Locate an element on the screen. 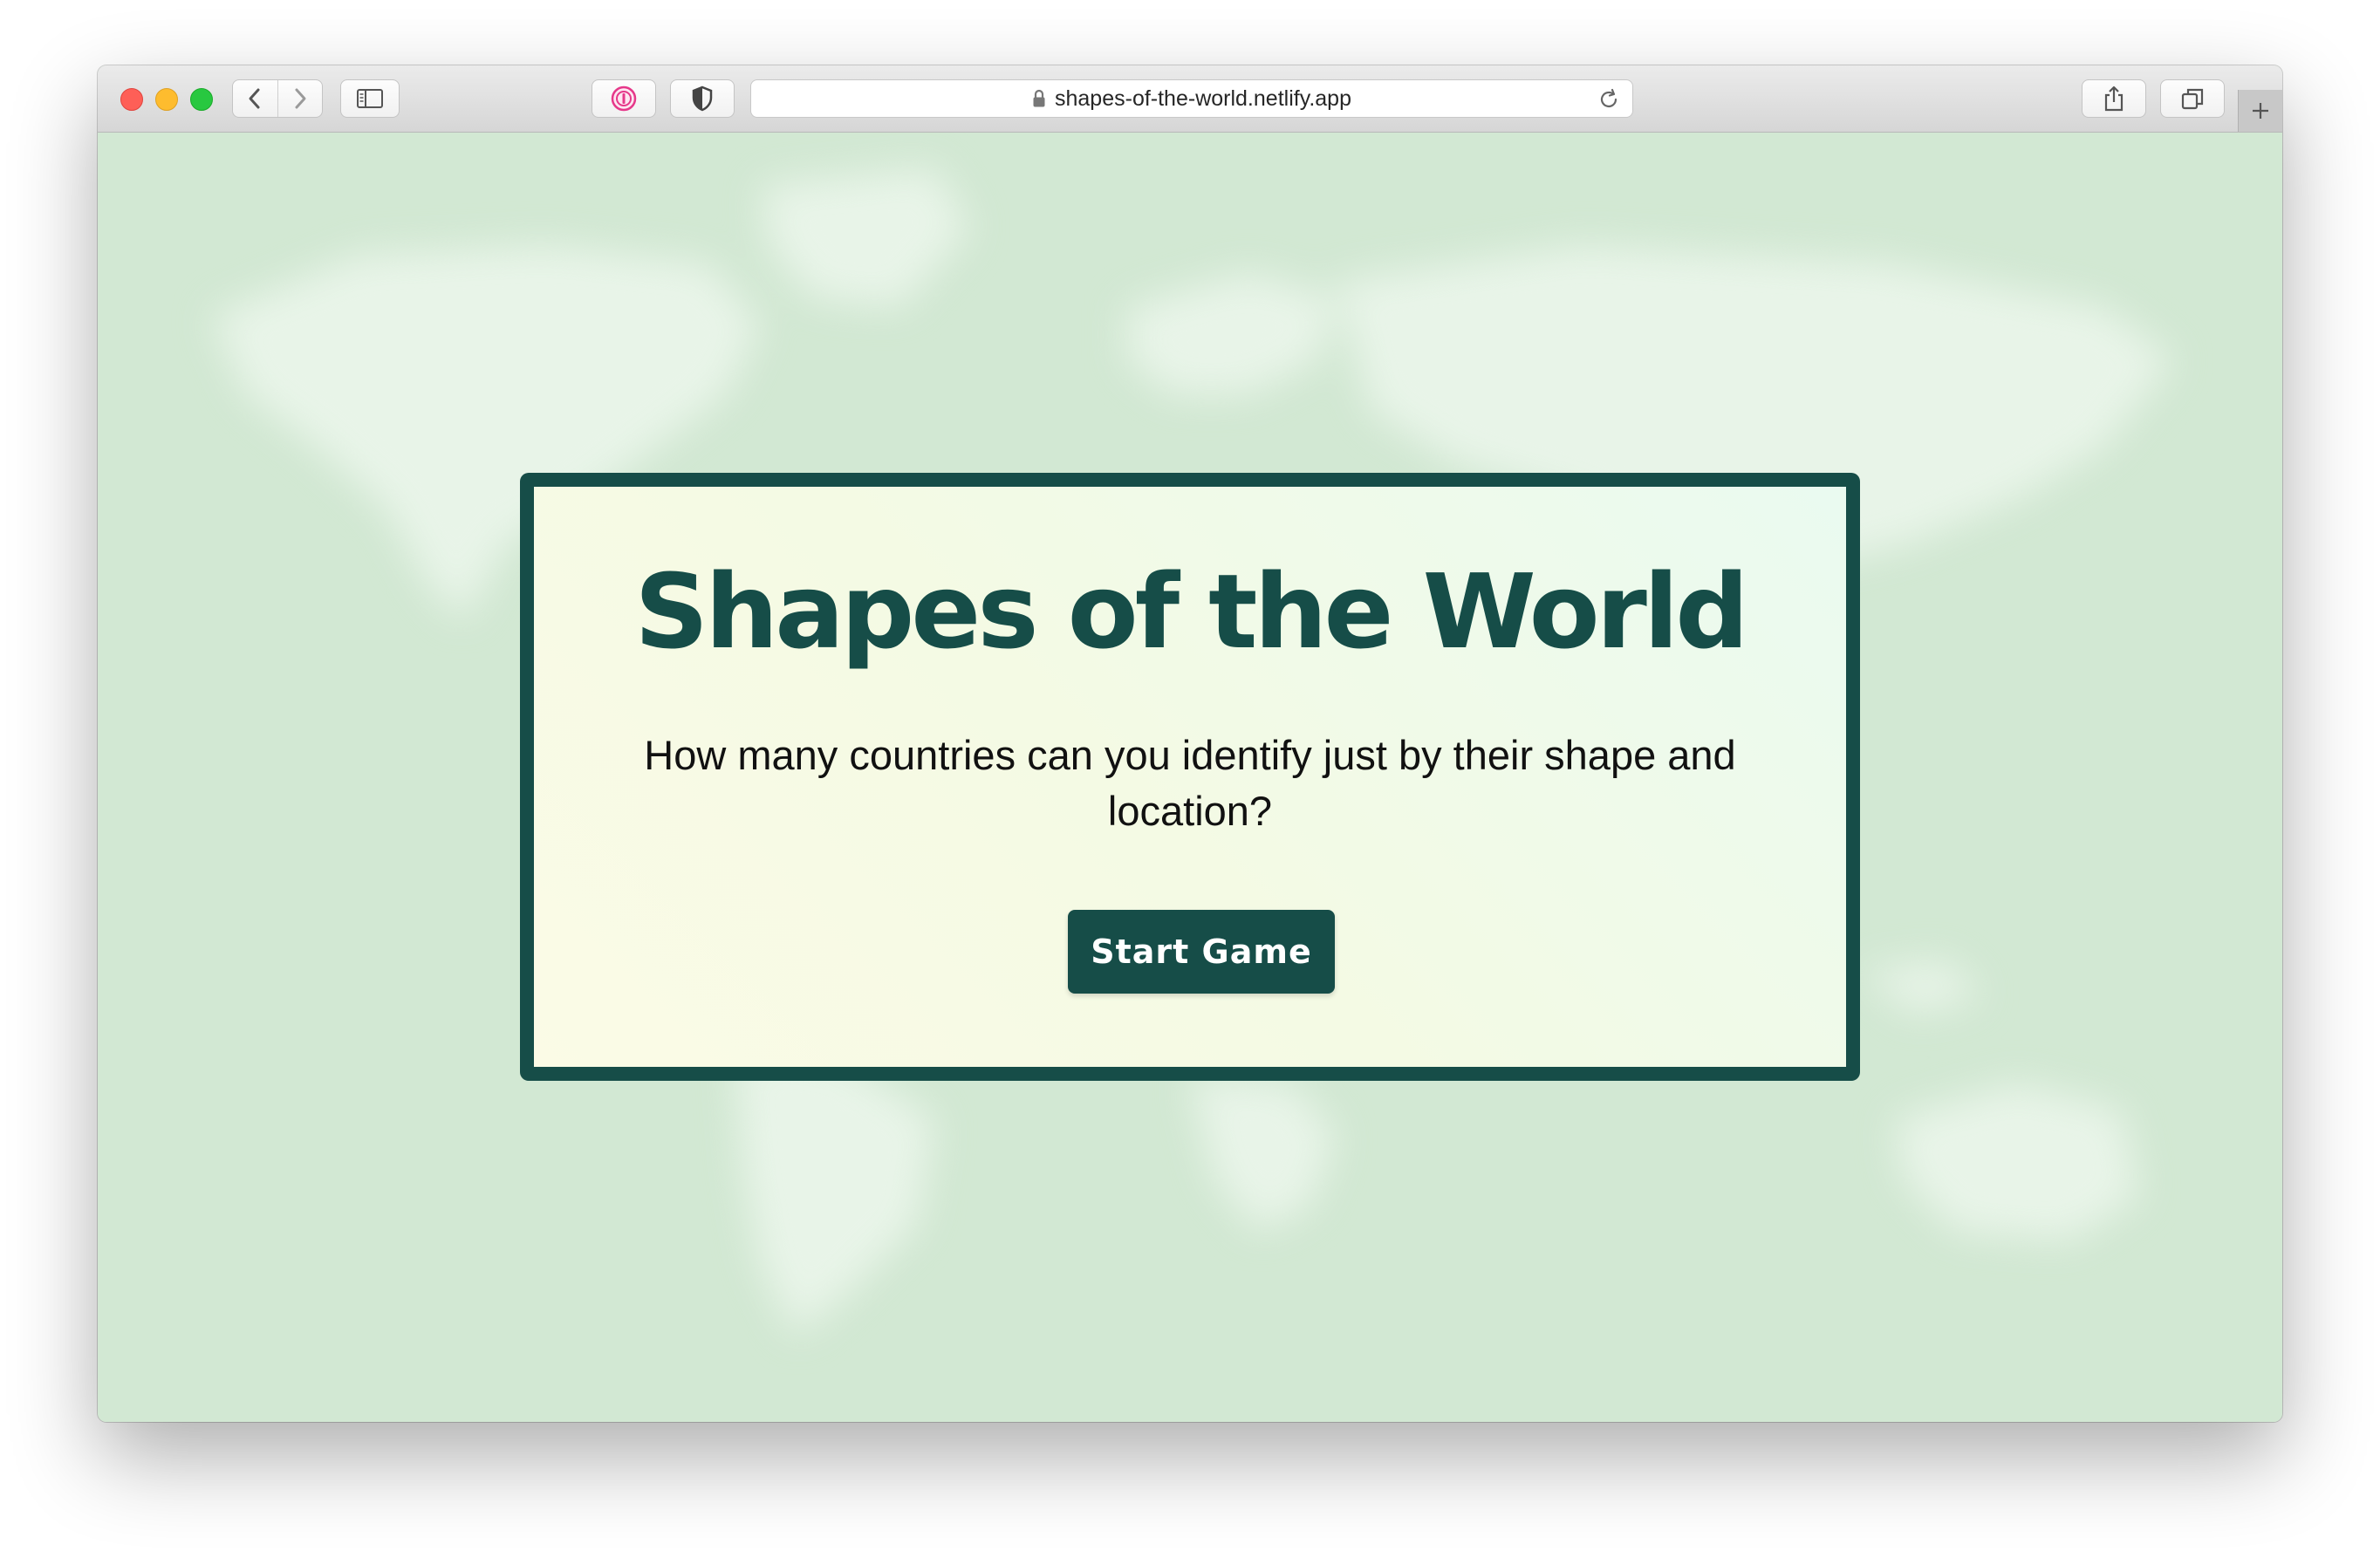 The width and height of the screenshot is (2380, 1551). back-button is located at coordinates (255, 98).